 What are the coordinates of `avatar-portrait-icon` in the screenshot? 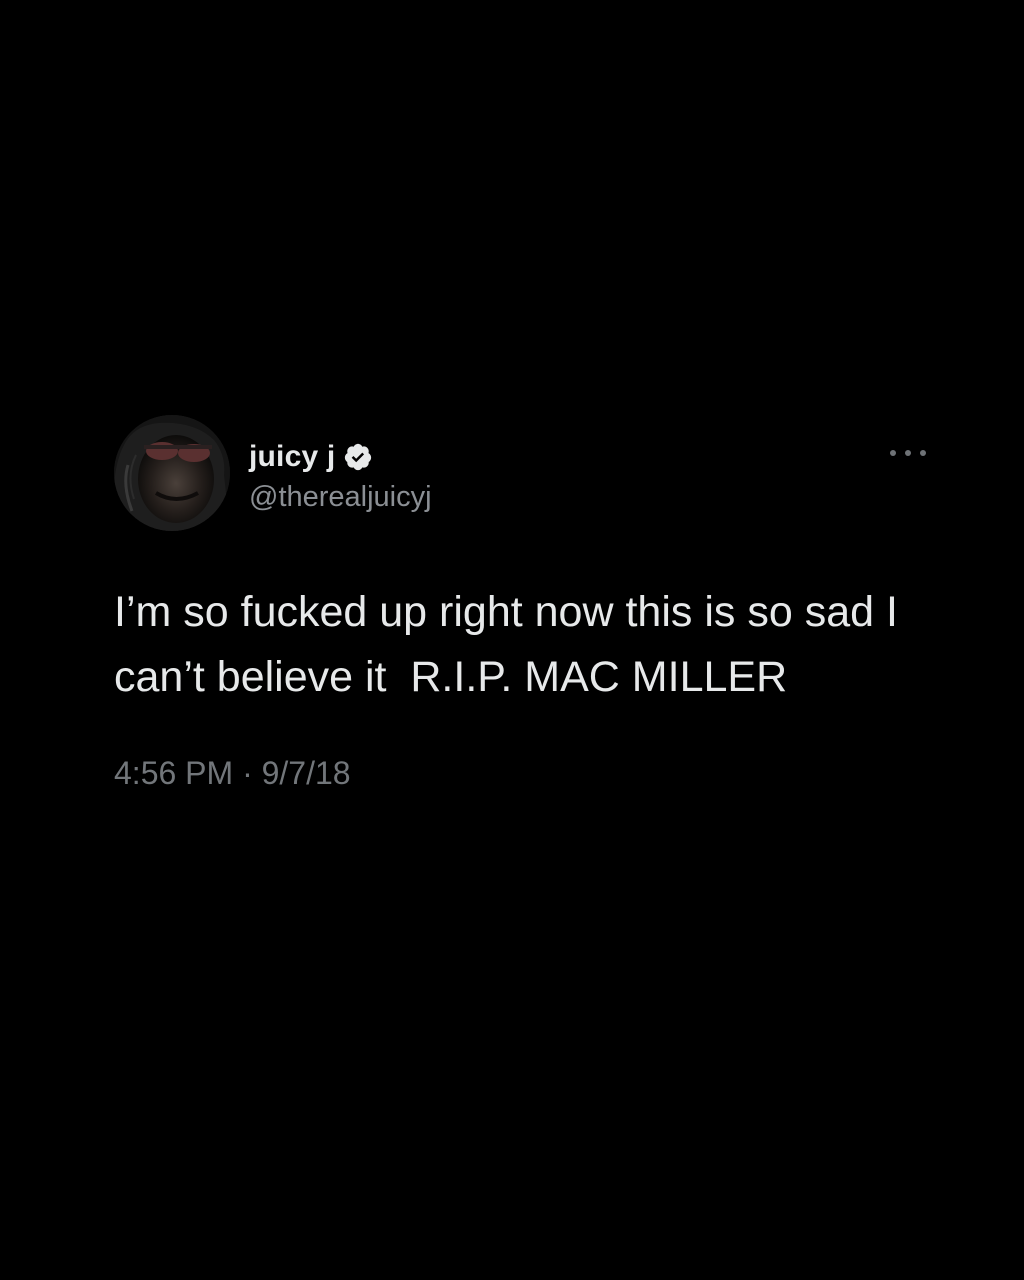 It's located at (172, 473).